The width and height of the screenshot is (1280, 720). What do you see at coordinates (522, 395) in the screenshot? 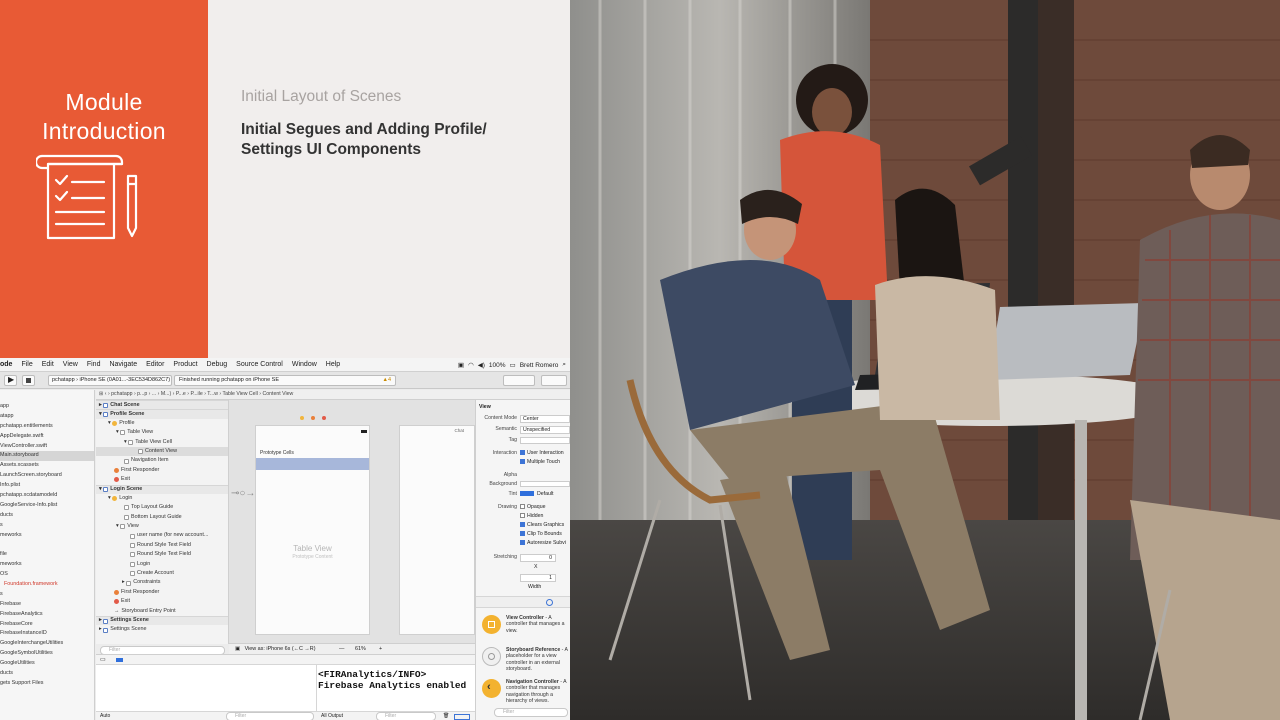
I see `inspector-tabs` at bounding box center [522, 395].